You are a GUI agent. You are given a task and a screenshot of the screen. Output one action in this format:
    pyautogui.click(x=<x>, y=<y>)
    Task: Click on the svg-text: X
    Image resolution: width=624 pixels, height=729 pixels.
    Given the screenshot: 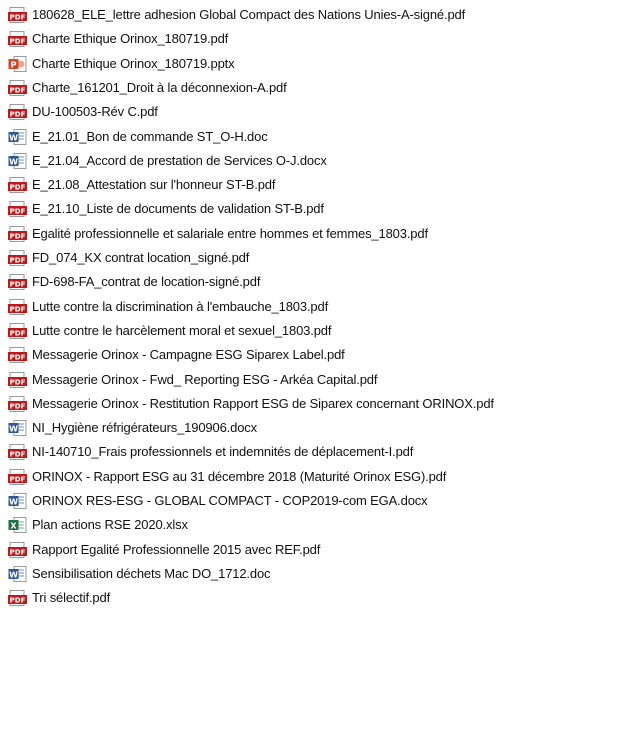 What is the action you would take?
    pyautogui.click(x=13, y=525)
    